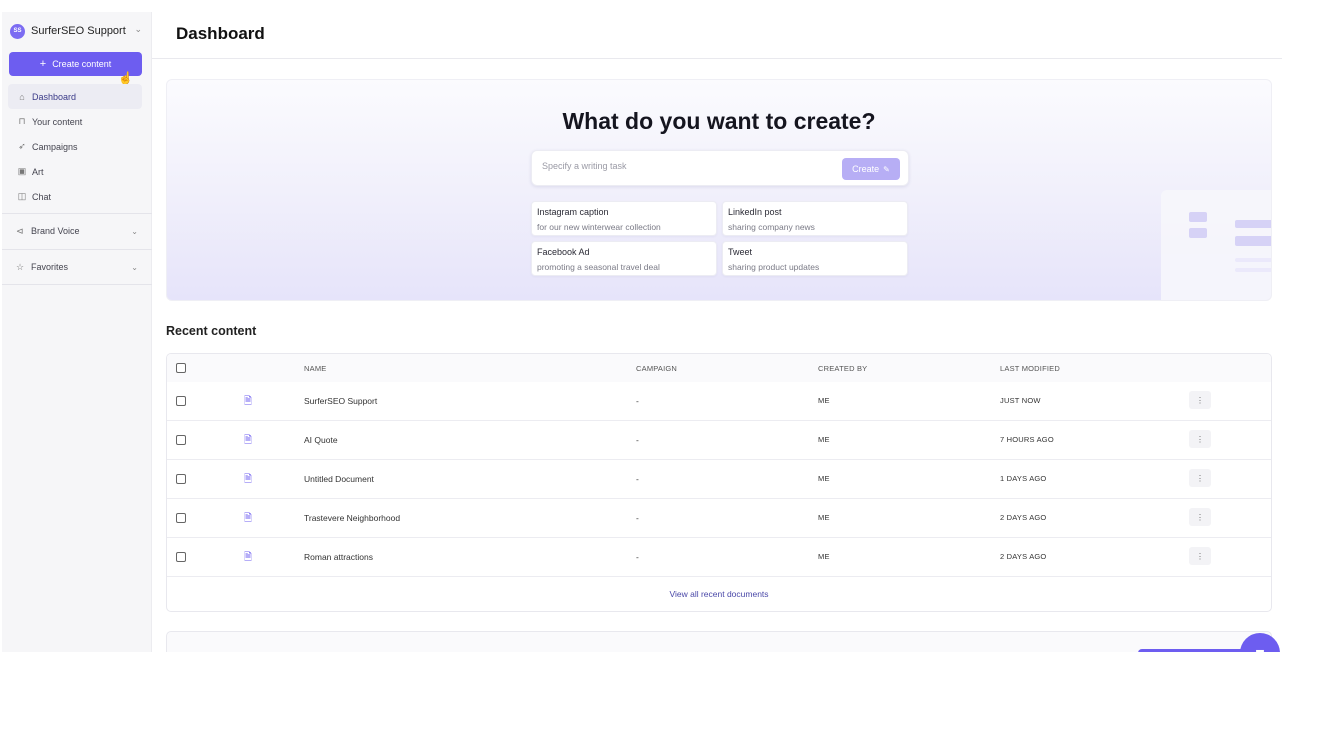 Image resolution: width=1330 pixels, height=744 pixels. What do you see at coordinates (1027, 439) in the screenshot?
I see `row-last-modified: 7 HOURS AGO` at bounding box center [1027, 439].